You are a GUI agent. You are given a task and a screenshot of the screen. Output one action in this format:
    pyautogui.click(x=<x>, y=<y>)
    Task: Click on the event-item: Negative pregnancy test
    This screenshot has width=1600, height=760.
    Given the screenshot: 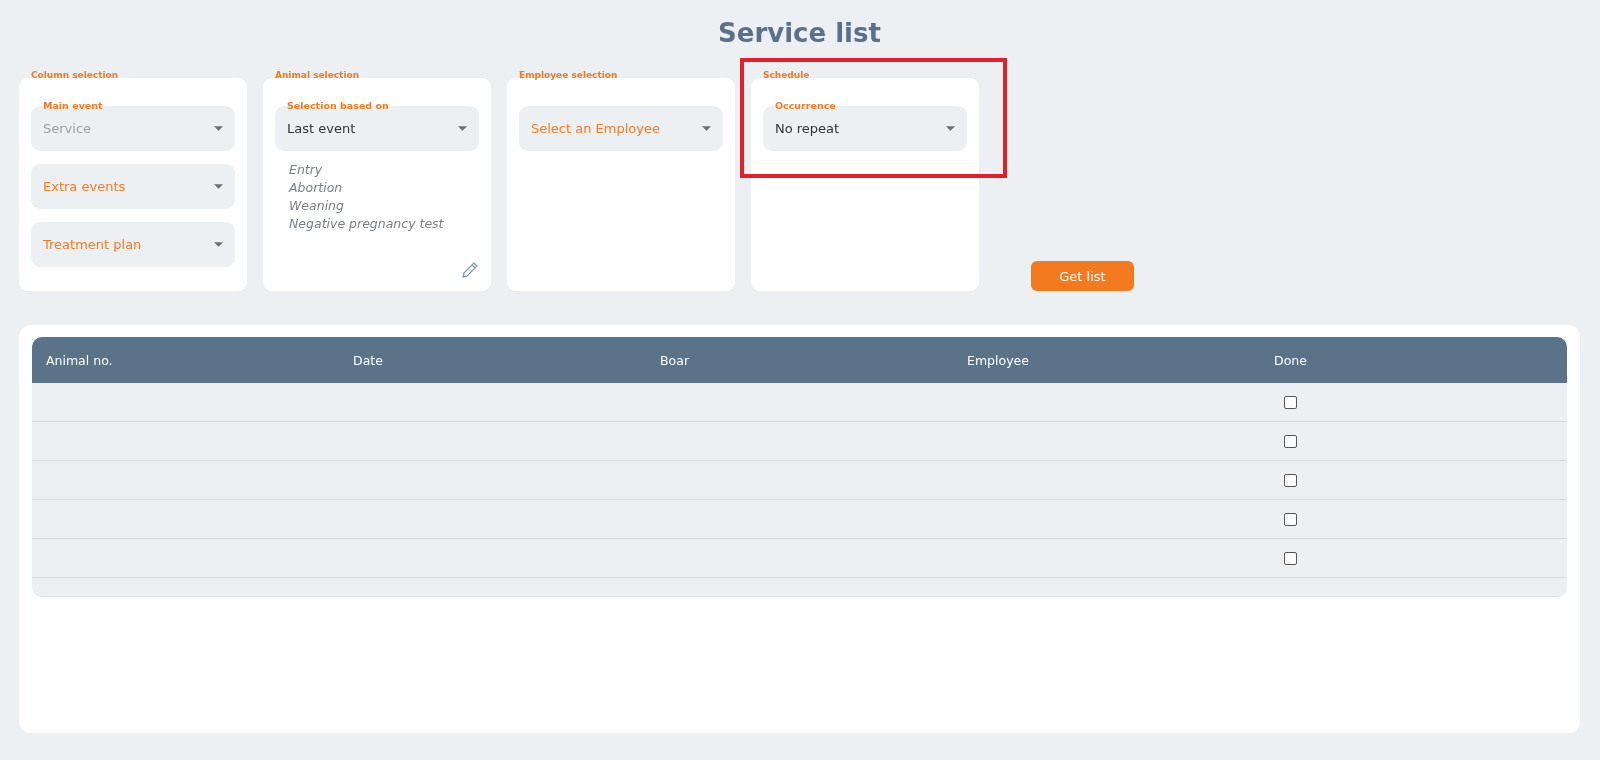 What is the action you would take?
    pyautogui.click(x=367, y=223)
    